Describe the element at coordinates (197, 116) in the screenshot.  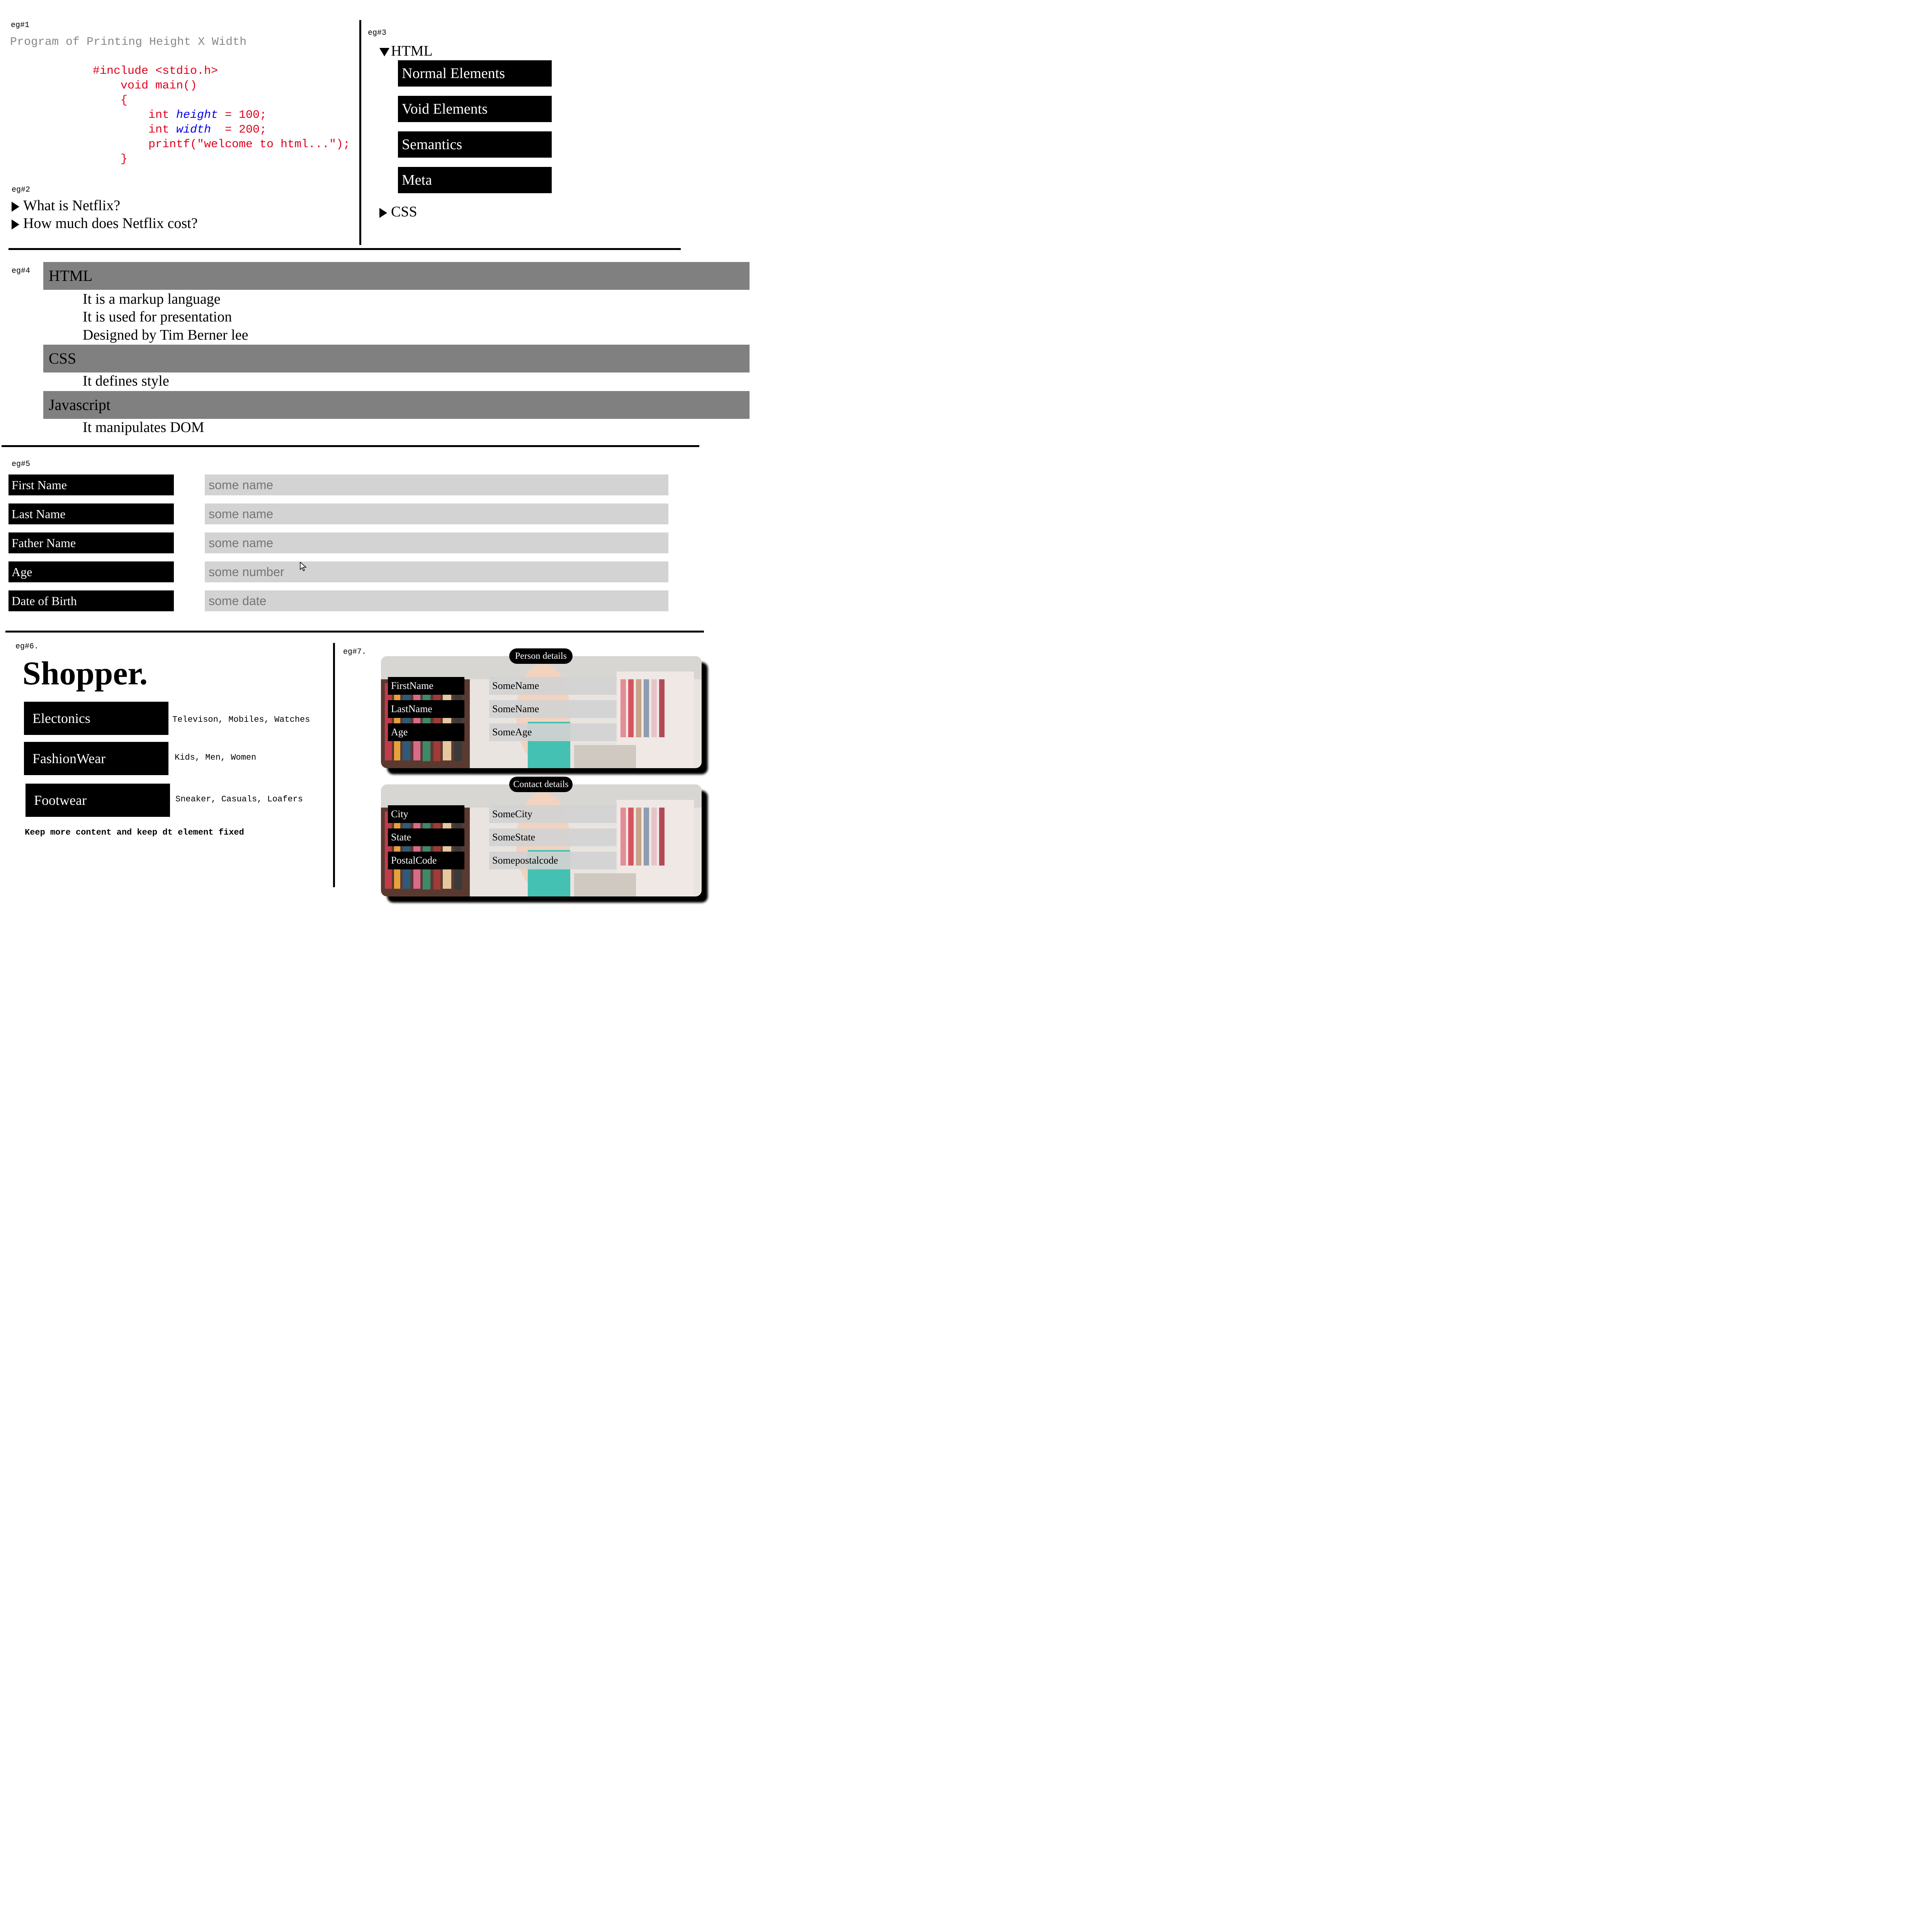
I see `code-variable: height` at that location.